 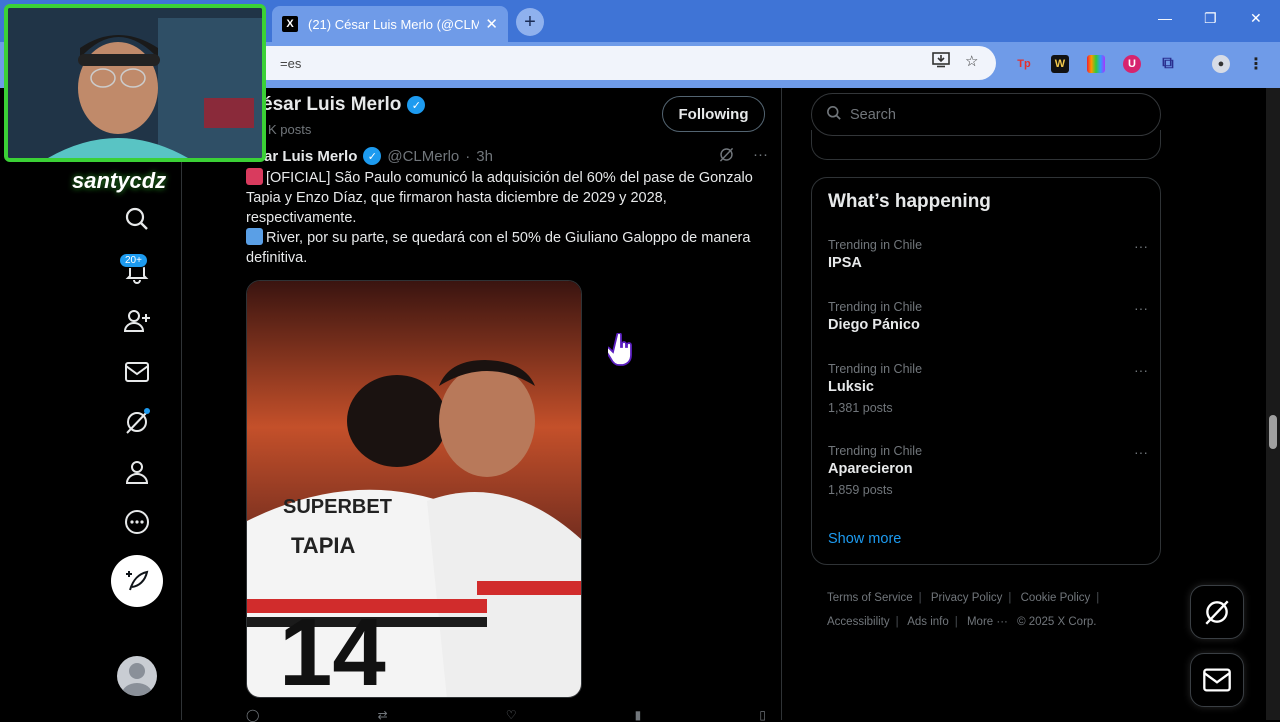 I want to click on webcam-frame, so click(x=135, y=83).